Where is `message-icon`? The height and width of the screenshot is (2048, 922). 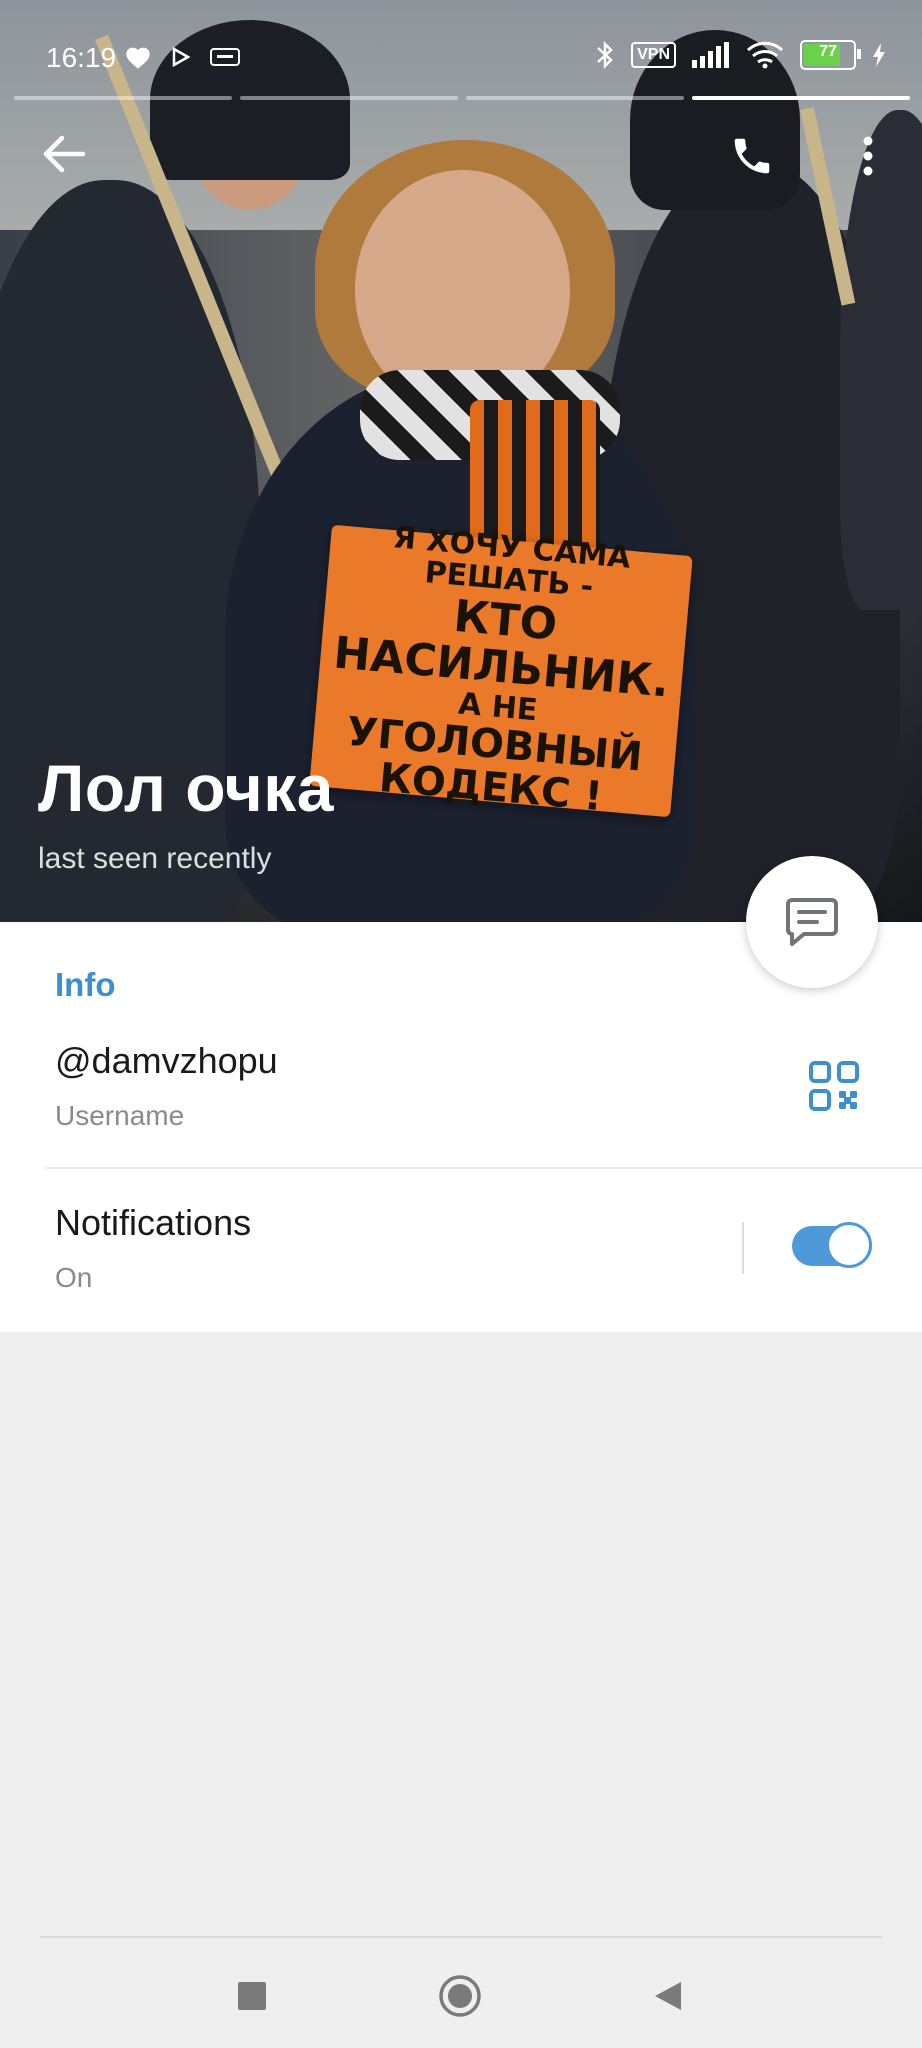 message-icon is located at coordinates (812, 922).